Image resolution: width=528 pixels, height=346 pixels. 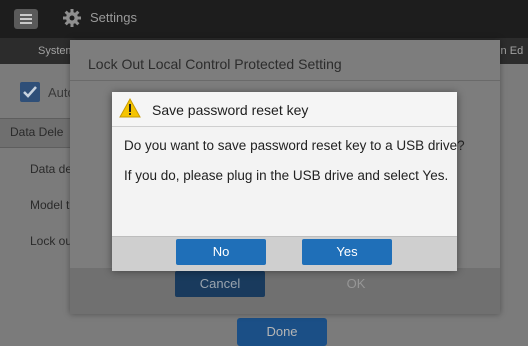 What do you see at coordinates (26, 19) in the screenshot?
I see `hamburger-icon` at bounding box center [26, 19].